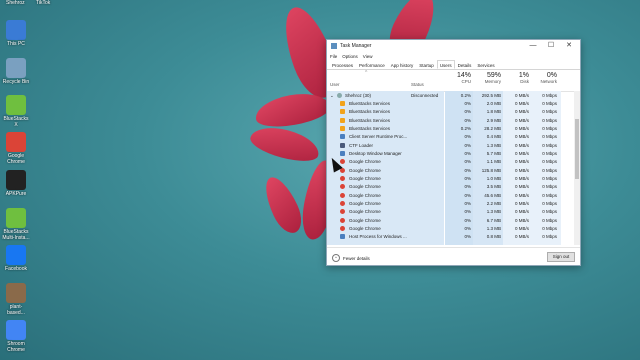 The image size is (640, 360). What do you see at coordinates (561, 257) in the screenshot?
I see `sign-out-button: Sign out` at bounding box center [561, 257].